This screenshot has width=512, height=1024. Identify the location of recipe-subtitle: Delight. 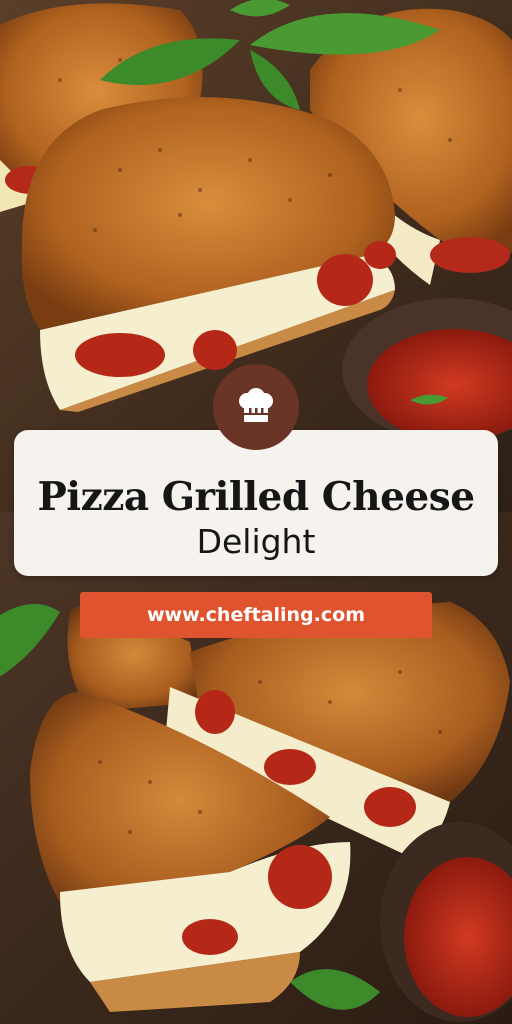
(256, 541).